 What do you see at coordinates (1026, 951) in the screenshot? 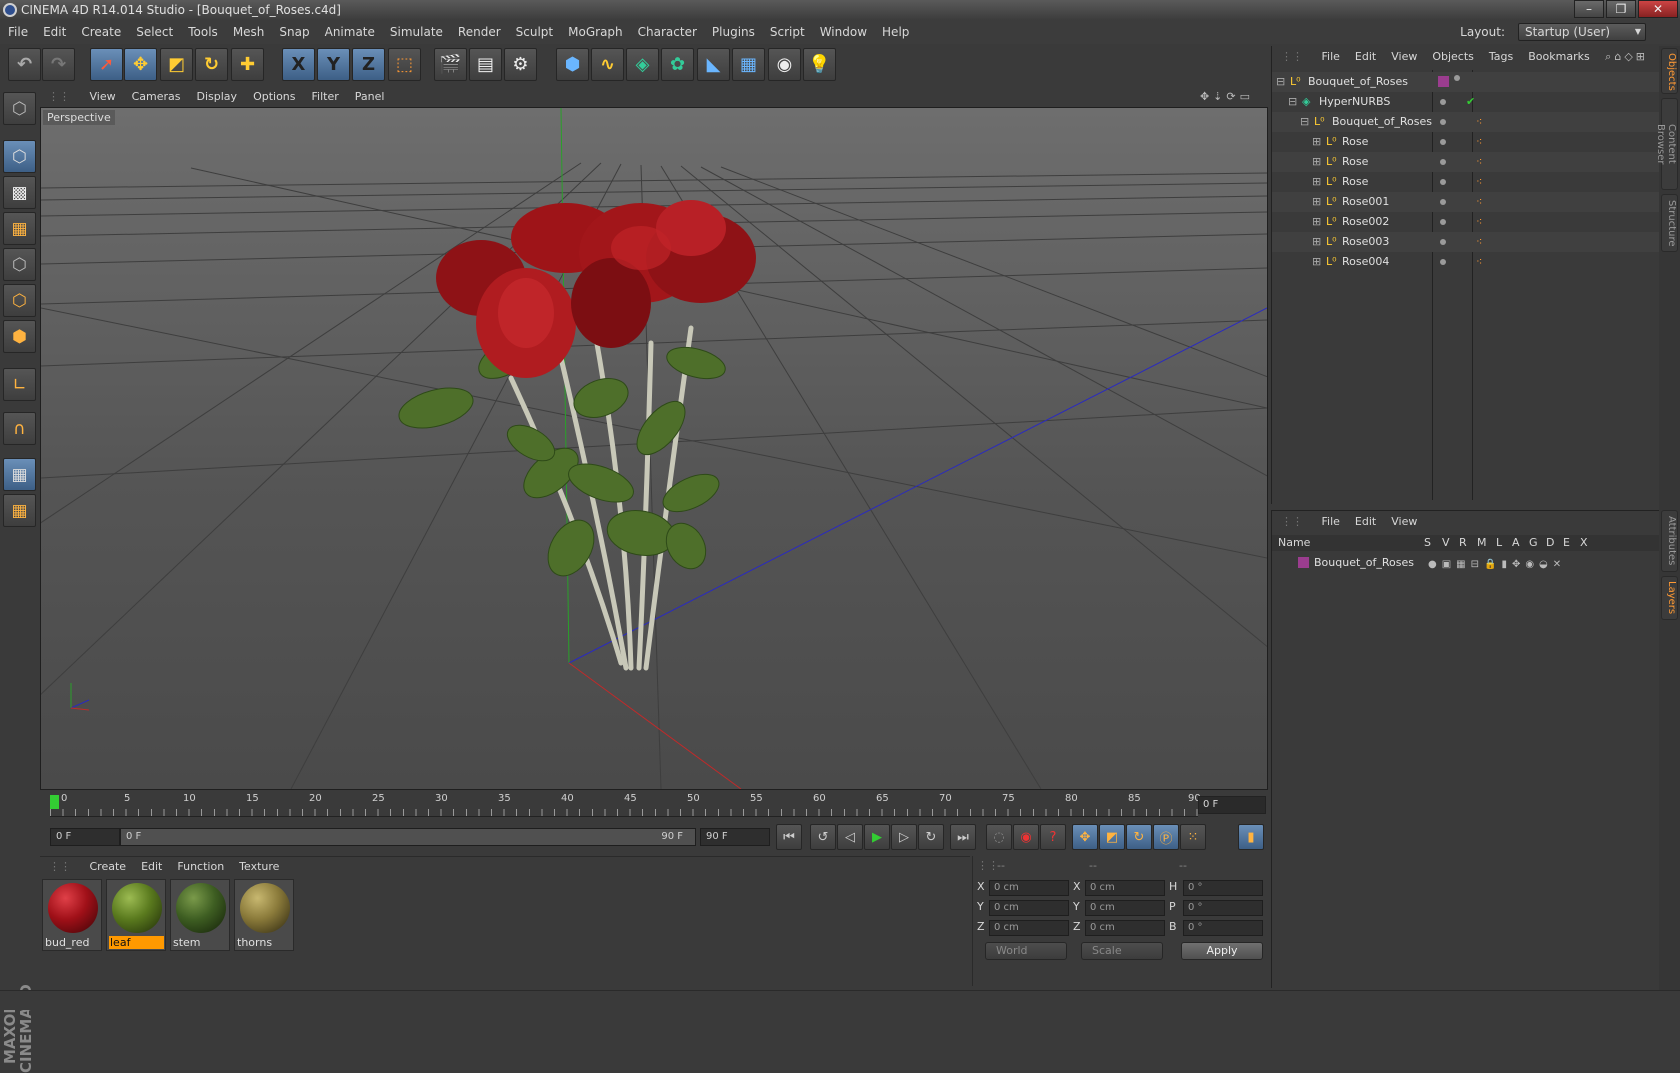
I see `coordinate-mode-dropdown: World` at bounding box center [1026, 951].